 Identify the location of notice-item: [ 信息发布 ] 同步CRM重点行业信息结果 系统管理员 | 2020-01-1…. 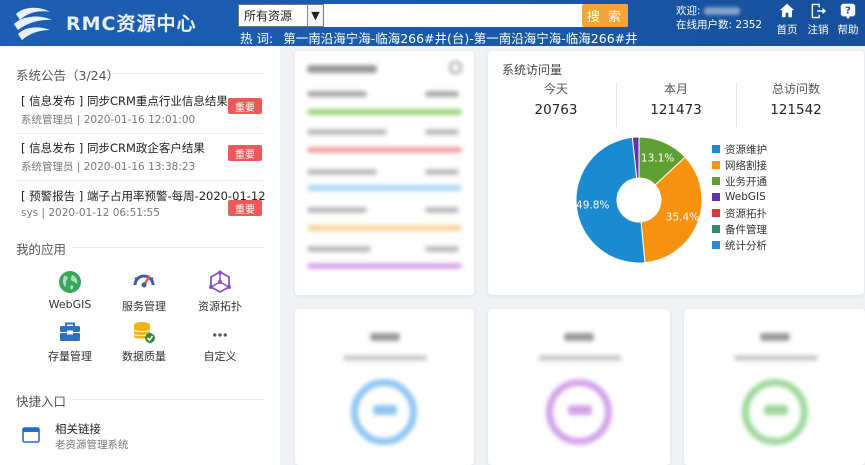
(140, 112).